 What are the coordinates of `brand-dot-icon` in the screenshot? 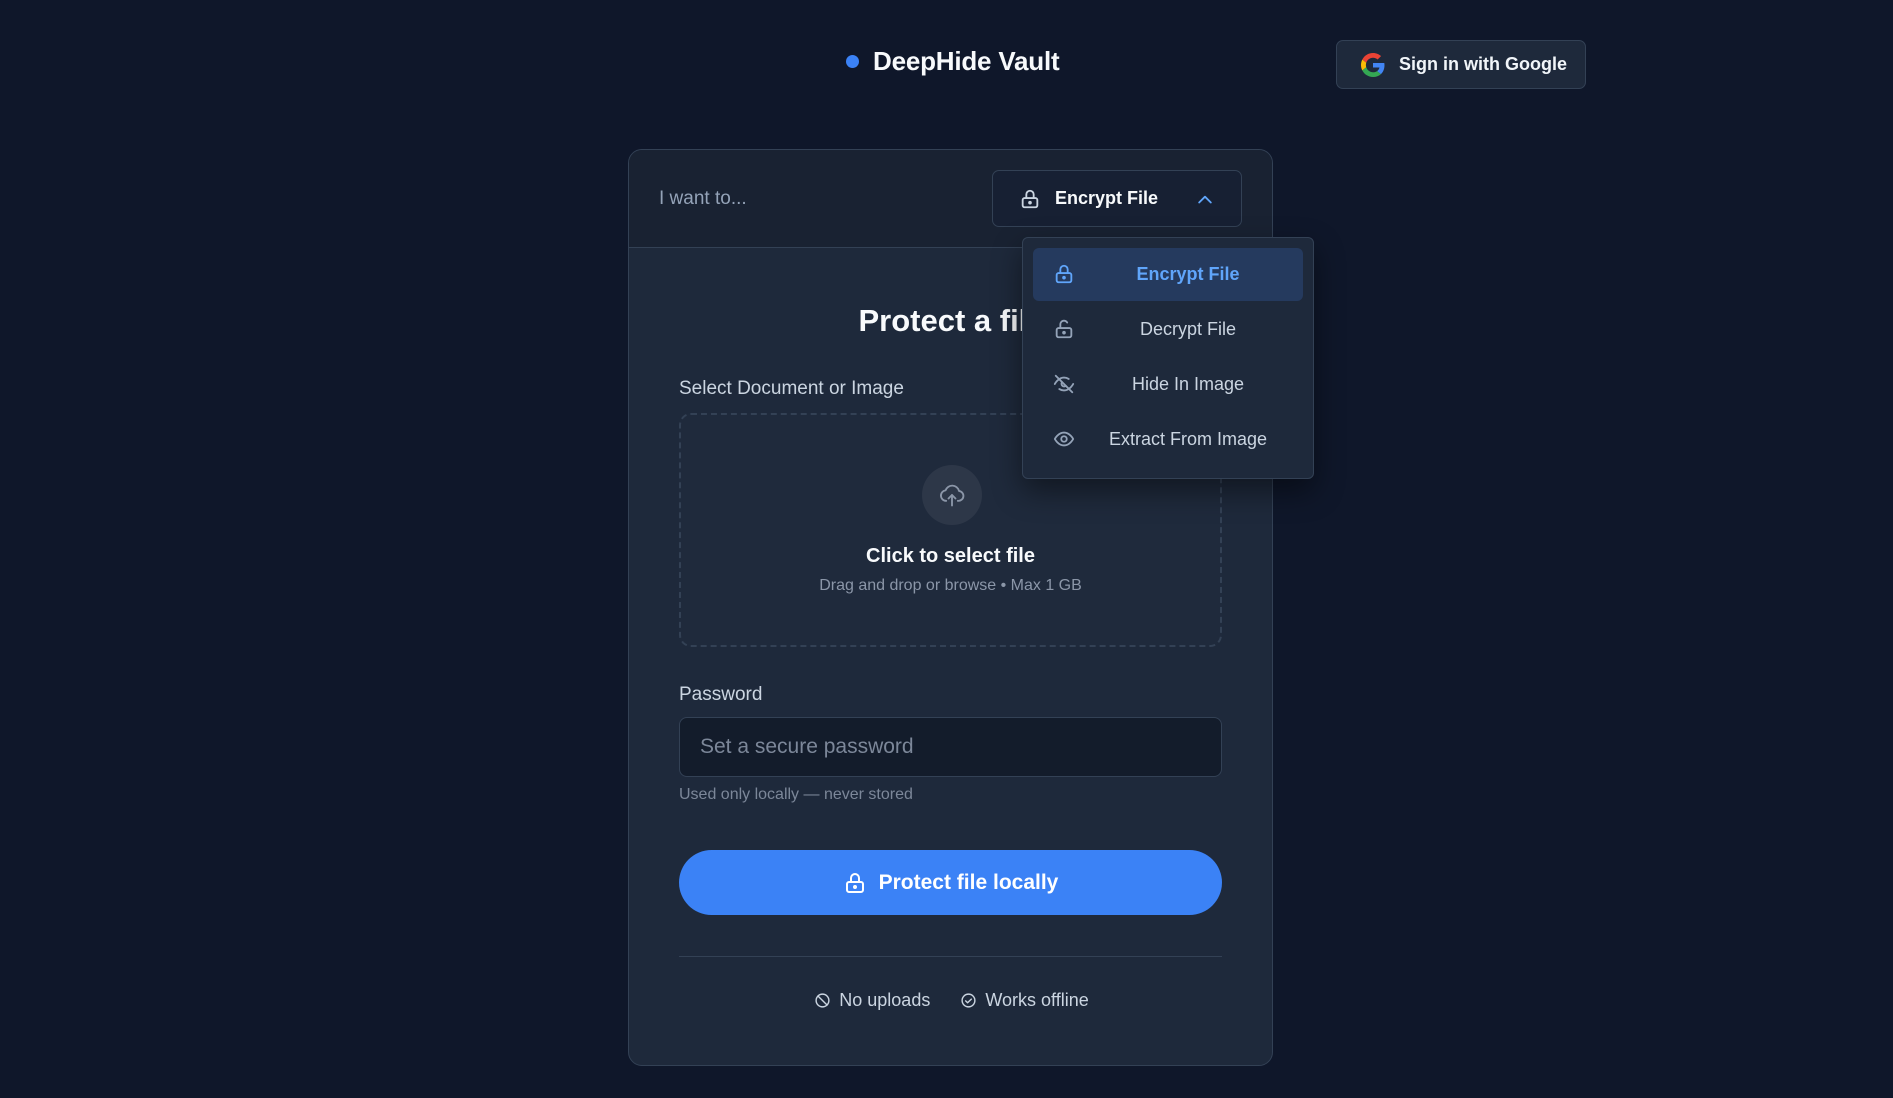 It's located at (852, 61).